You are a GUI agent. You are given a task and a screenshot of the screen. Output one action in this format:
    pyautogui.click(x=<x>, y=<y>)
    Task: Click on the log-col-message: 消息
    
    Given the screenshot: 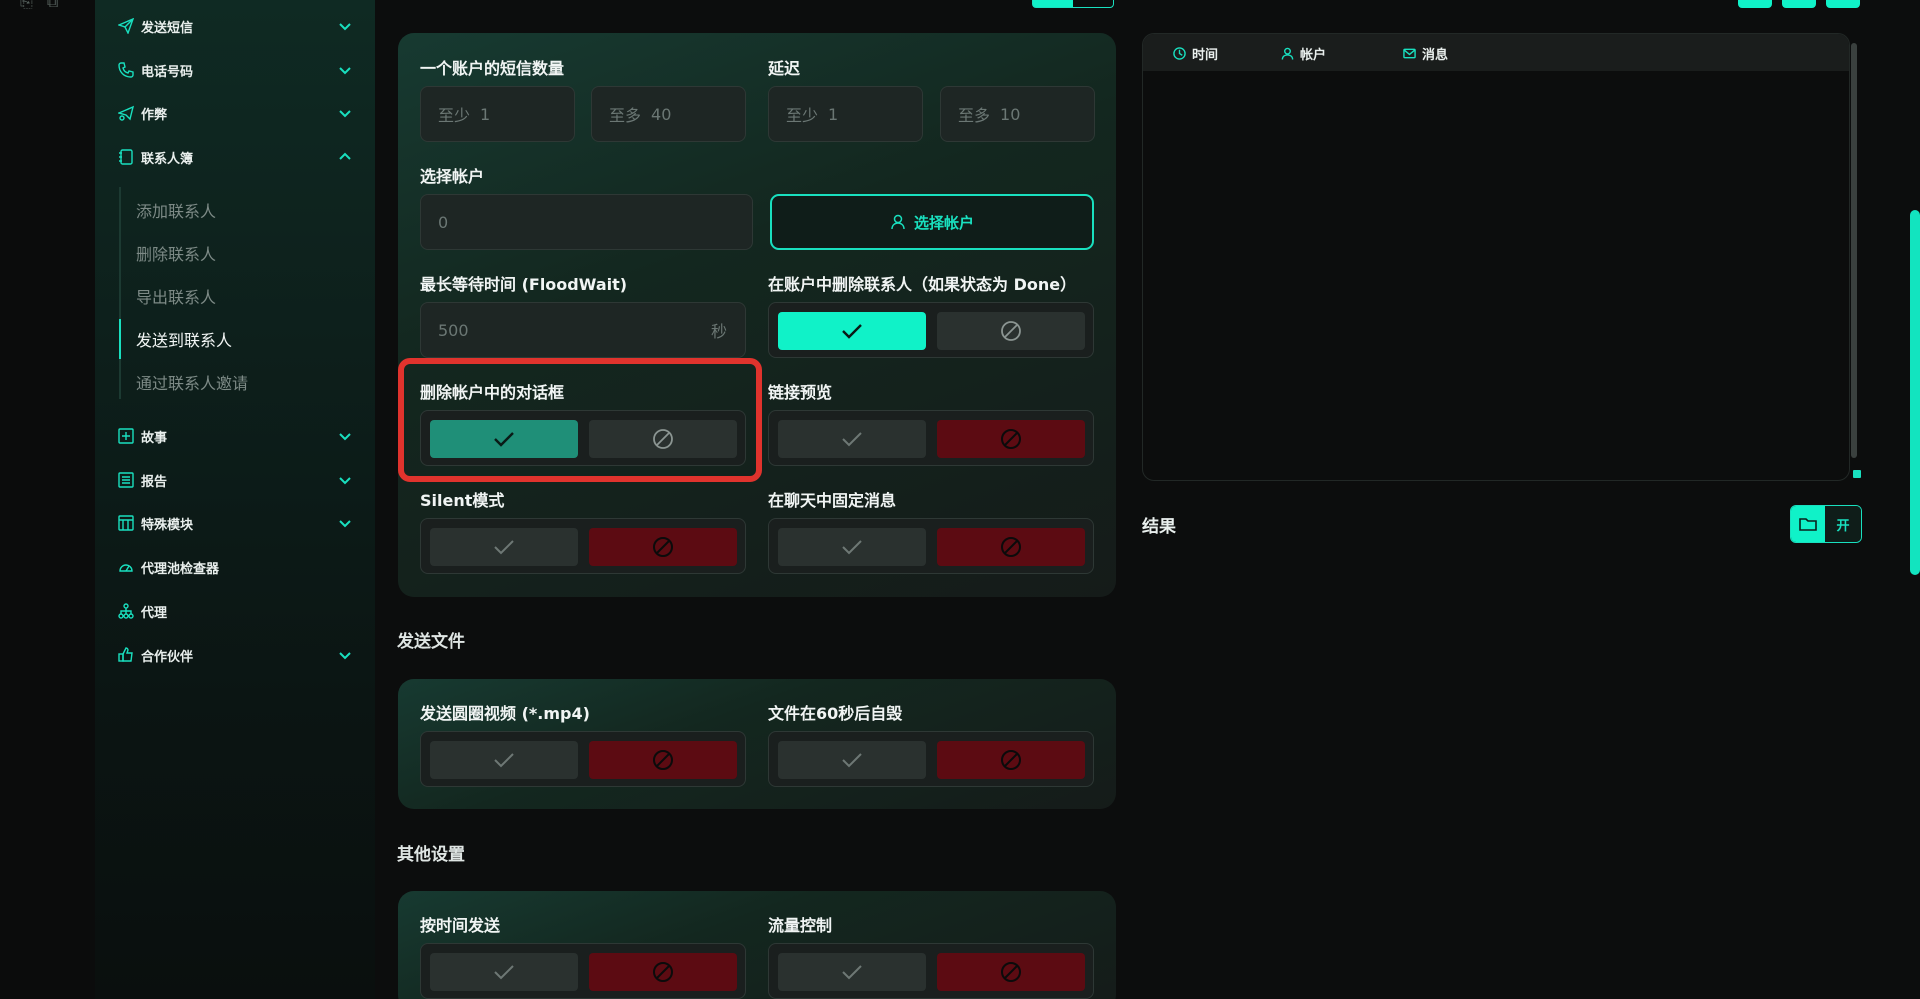 What is the action you would take?
    pyautogui.click(x=1425, y=53)
    